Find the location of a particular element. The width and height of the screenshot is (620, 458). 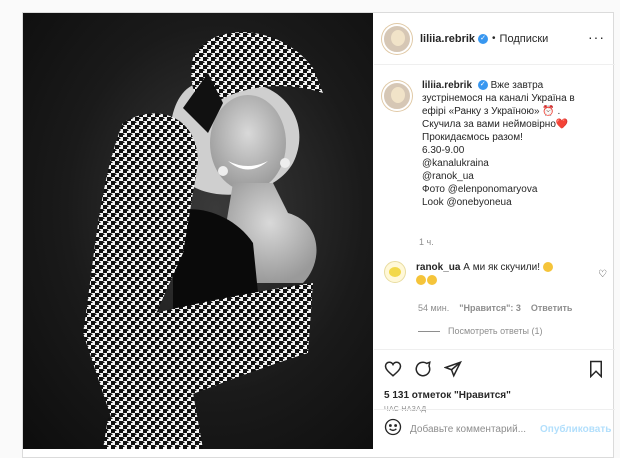

mention-link: @ranok_ua is located at coordinates (498, 176).